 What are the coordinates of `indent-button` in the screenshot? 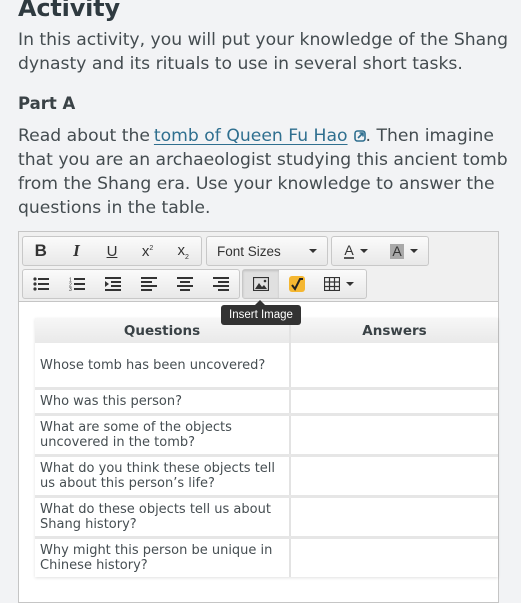 It's located at (113, 284).